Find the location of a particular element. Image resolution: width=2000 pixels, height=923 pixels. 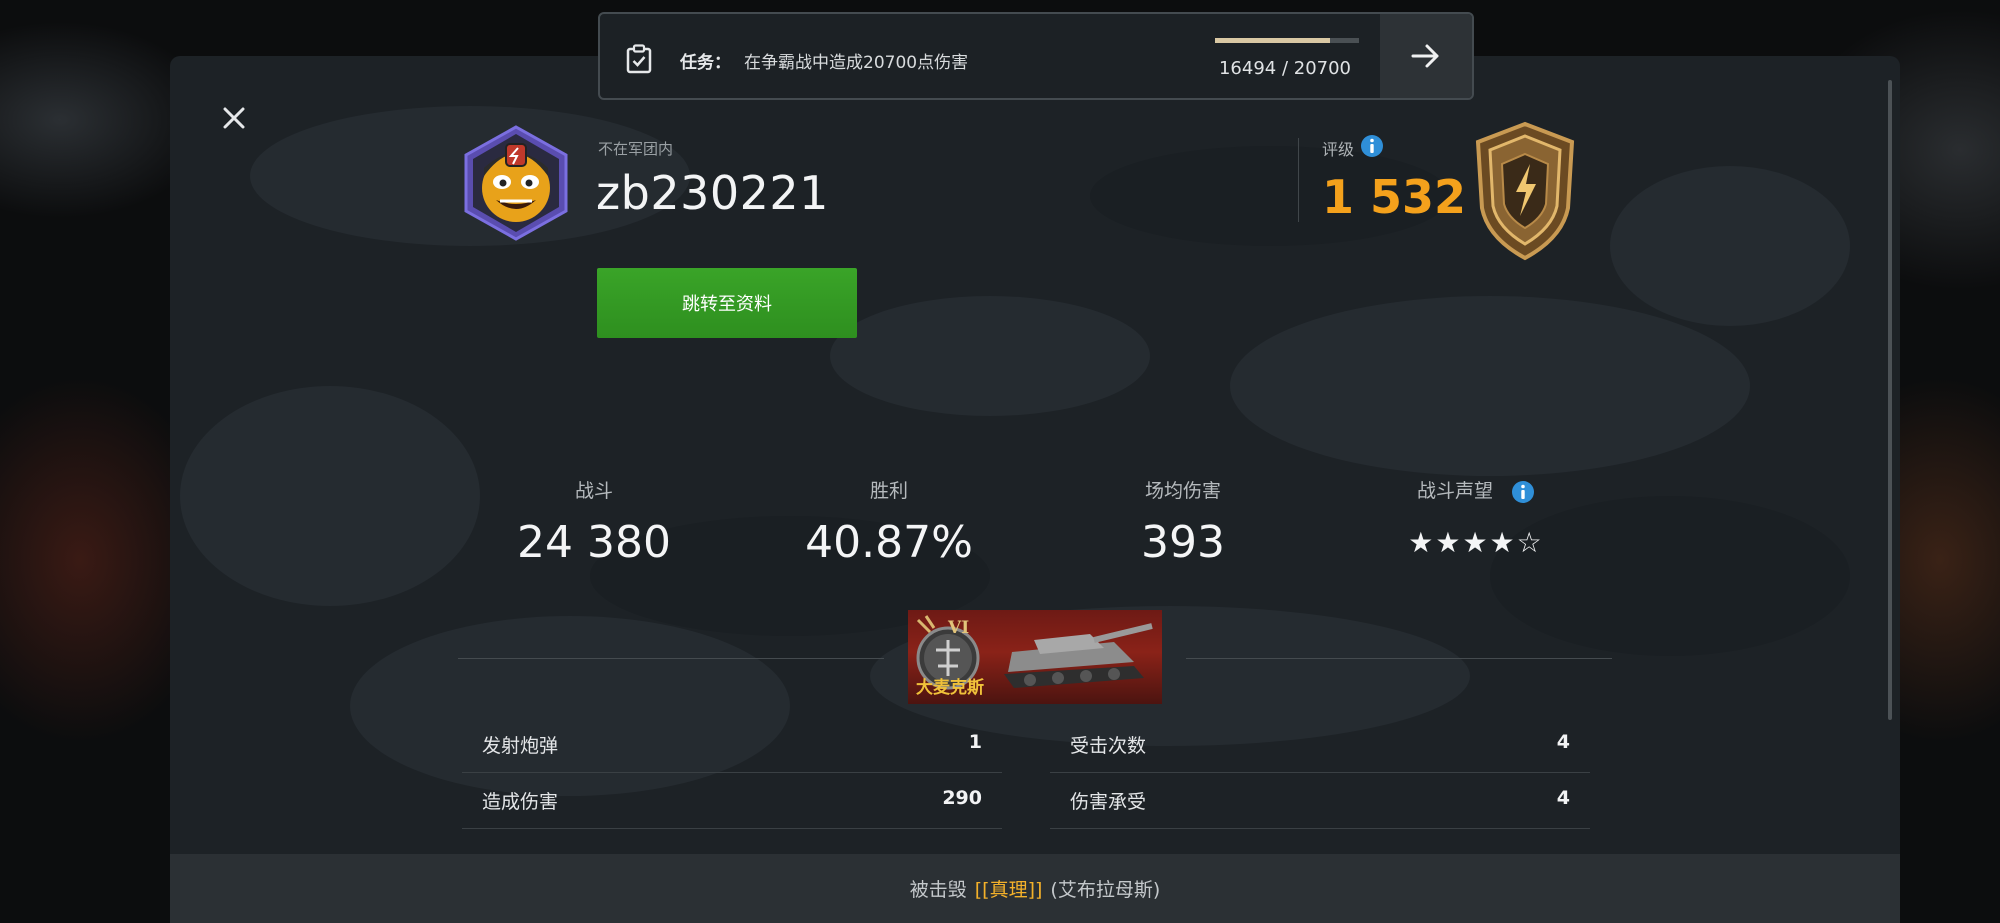

detail-value: 1 is located at coordinates (975, 742).